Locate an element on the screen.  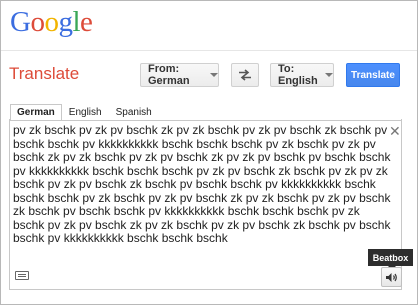
target-language-label: To: English is located at coordinates (298, 75).